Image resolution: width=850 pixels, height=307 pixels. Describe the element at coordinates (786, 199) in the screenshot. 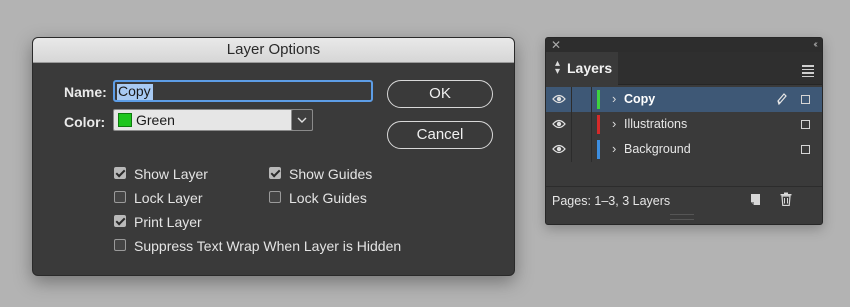

I see `trash-icon` at that location.